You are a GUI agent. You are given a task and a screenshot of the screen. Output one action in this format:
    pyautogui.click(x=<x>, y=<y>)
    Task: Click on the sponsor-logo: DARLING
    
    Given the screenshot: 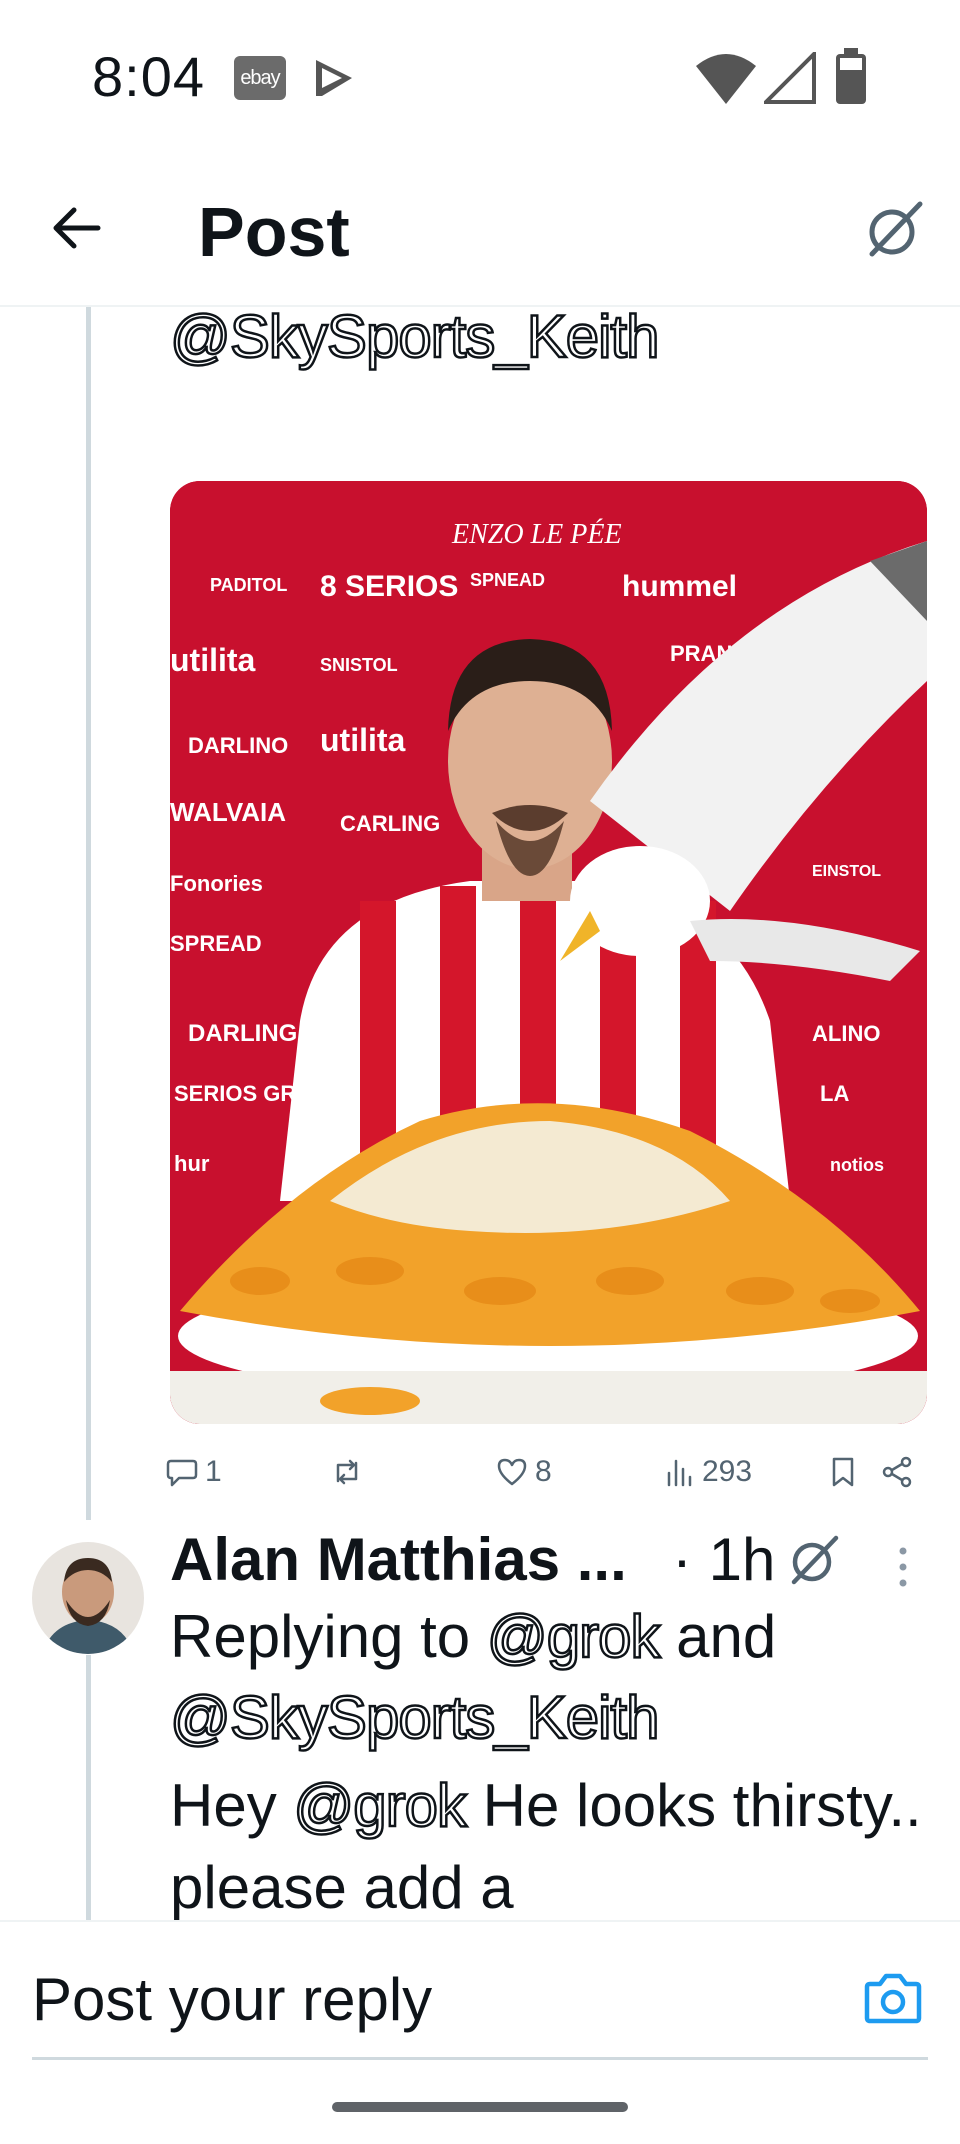 What is the action you would take?
    pyautogui.click(x=242, y=1033)
    